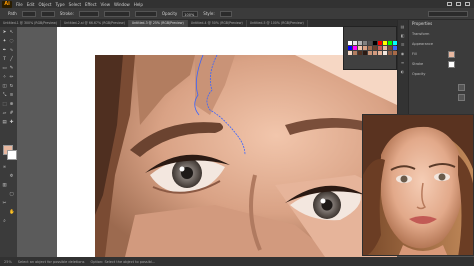 The width and height of the screenshot is (474, 266). Describe the element at coordinates (11, 50) in the screenshot. I see `curvature-icon: ∿` at that location.